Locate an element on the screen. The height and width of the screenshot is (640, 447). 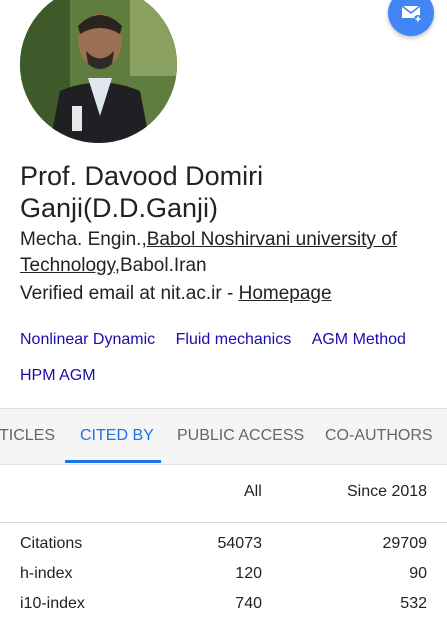
table-row: Citations 54073 29709 is located at coordinates (223, 550).